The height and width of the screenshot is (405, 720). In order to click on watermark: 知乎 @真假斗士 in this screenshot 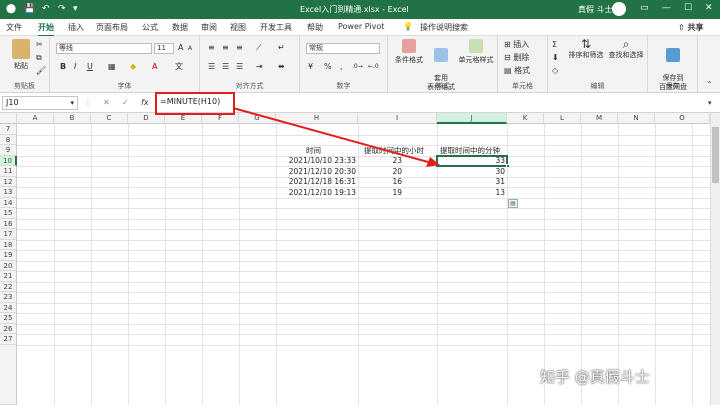, I will do `click(595, 377)`.